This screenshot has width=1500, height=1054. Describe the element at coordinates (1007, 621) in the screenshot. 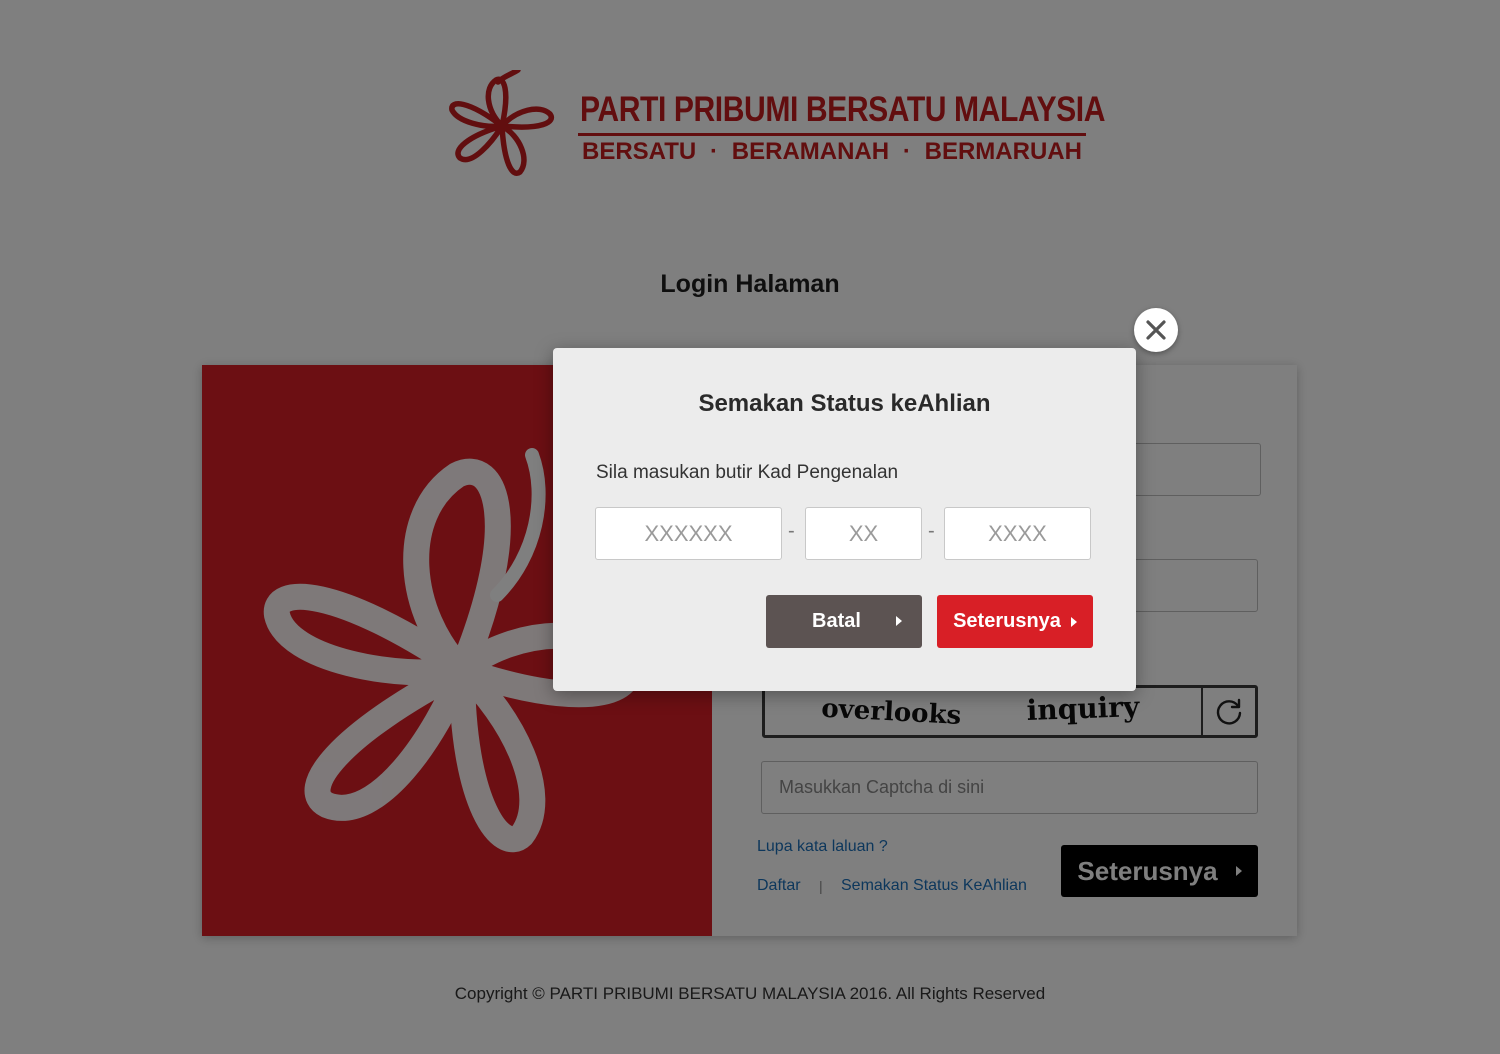

I see `next-label: Seterusnya` at that location.